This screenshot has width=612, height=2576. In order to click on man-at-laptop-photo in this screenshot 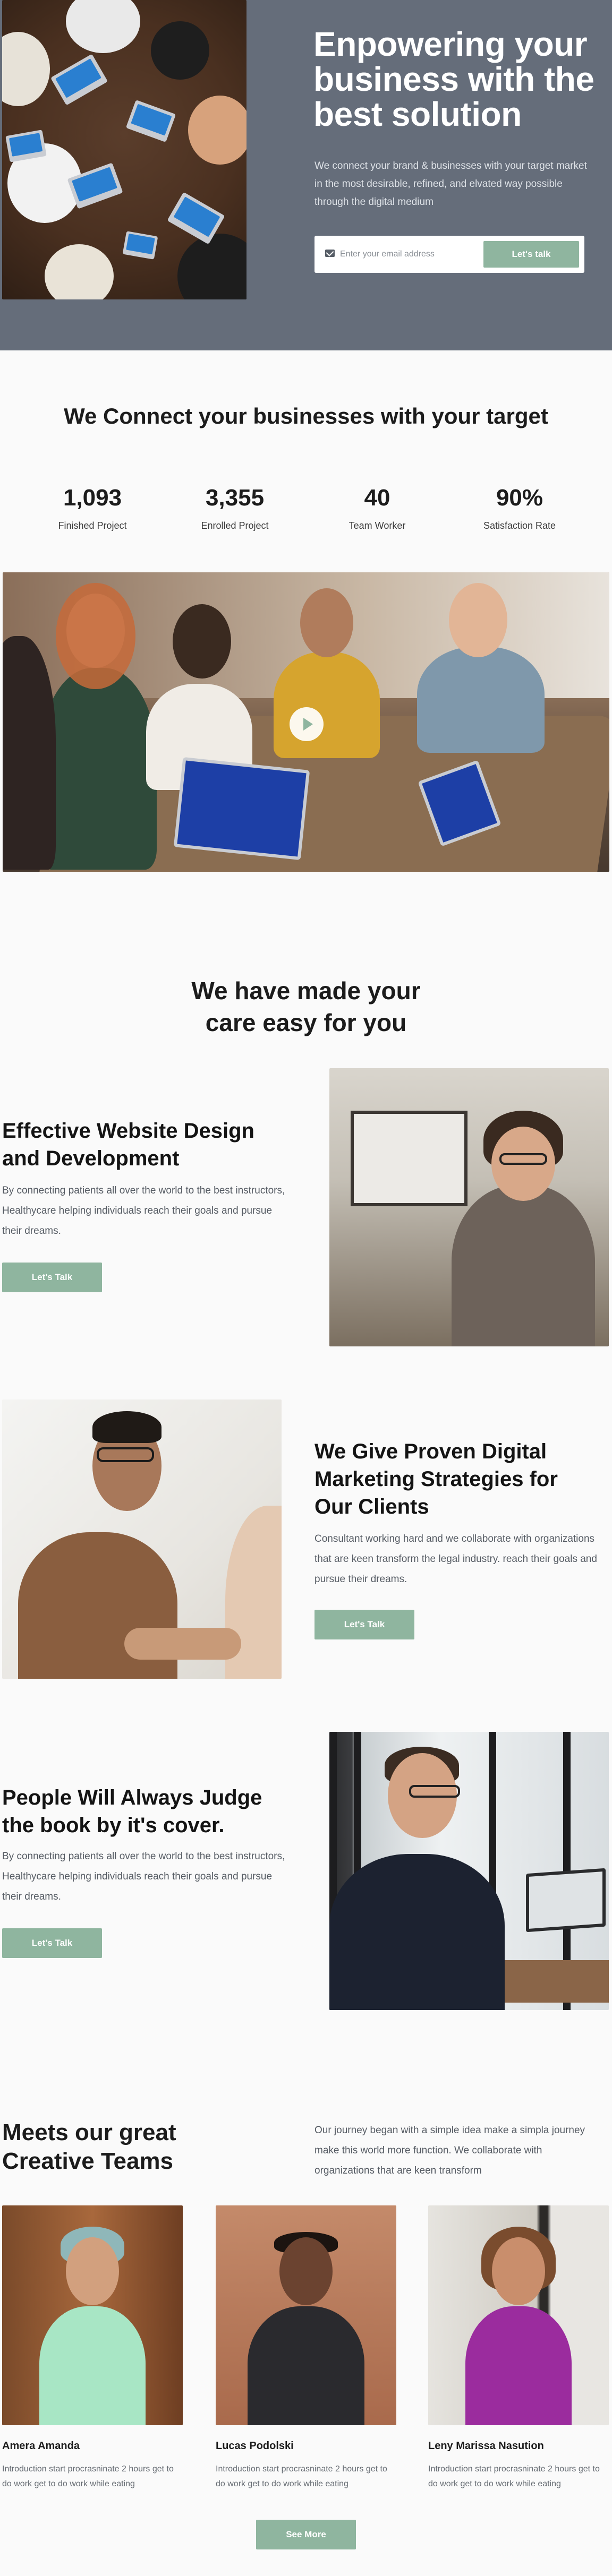, I will do `click(469, 1871)`.